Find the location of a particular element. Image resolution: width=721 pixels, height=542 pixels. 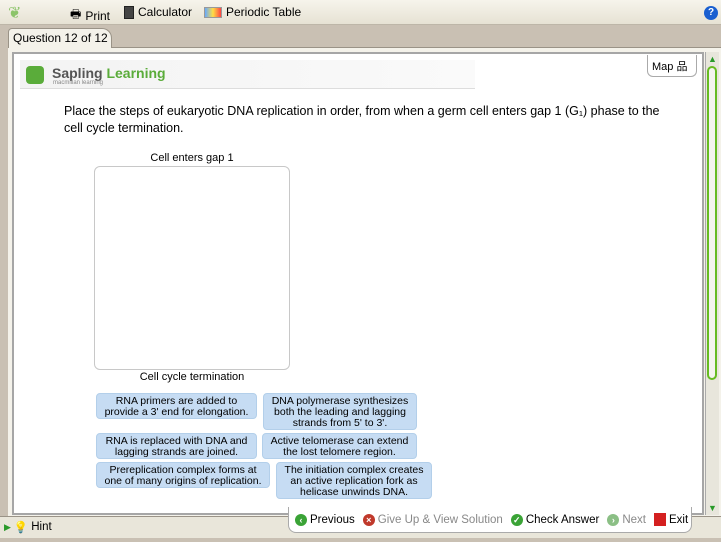

next-button: › Next is located at coordinates (626, 519).